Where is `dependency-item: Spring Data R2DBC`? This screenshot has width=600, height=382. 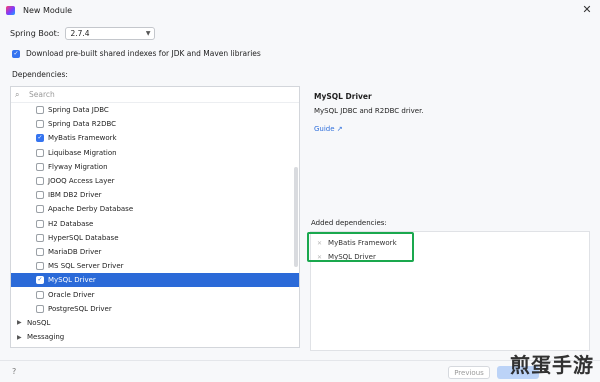 dependency-item: Spring Data R2DBC is located at coordinates (155, 124).